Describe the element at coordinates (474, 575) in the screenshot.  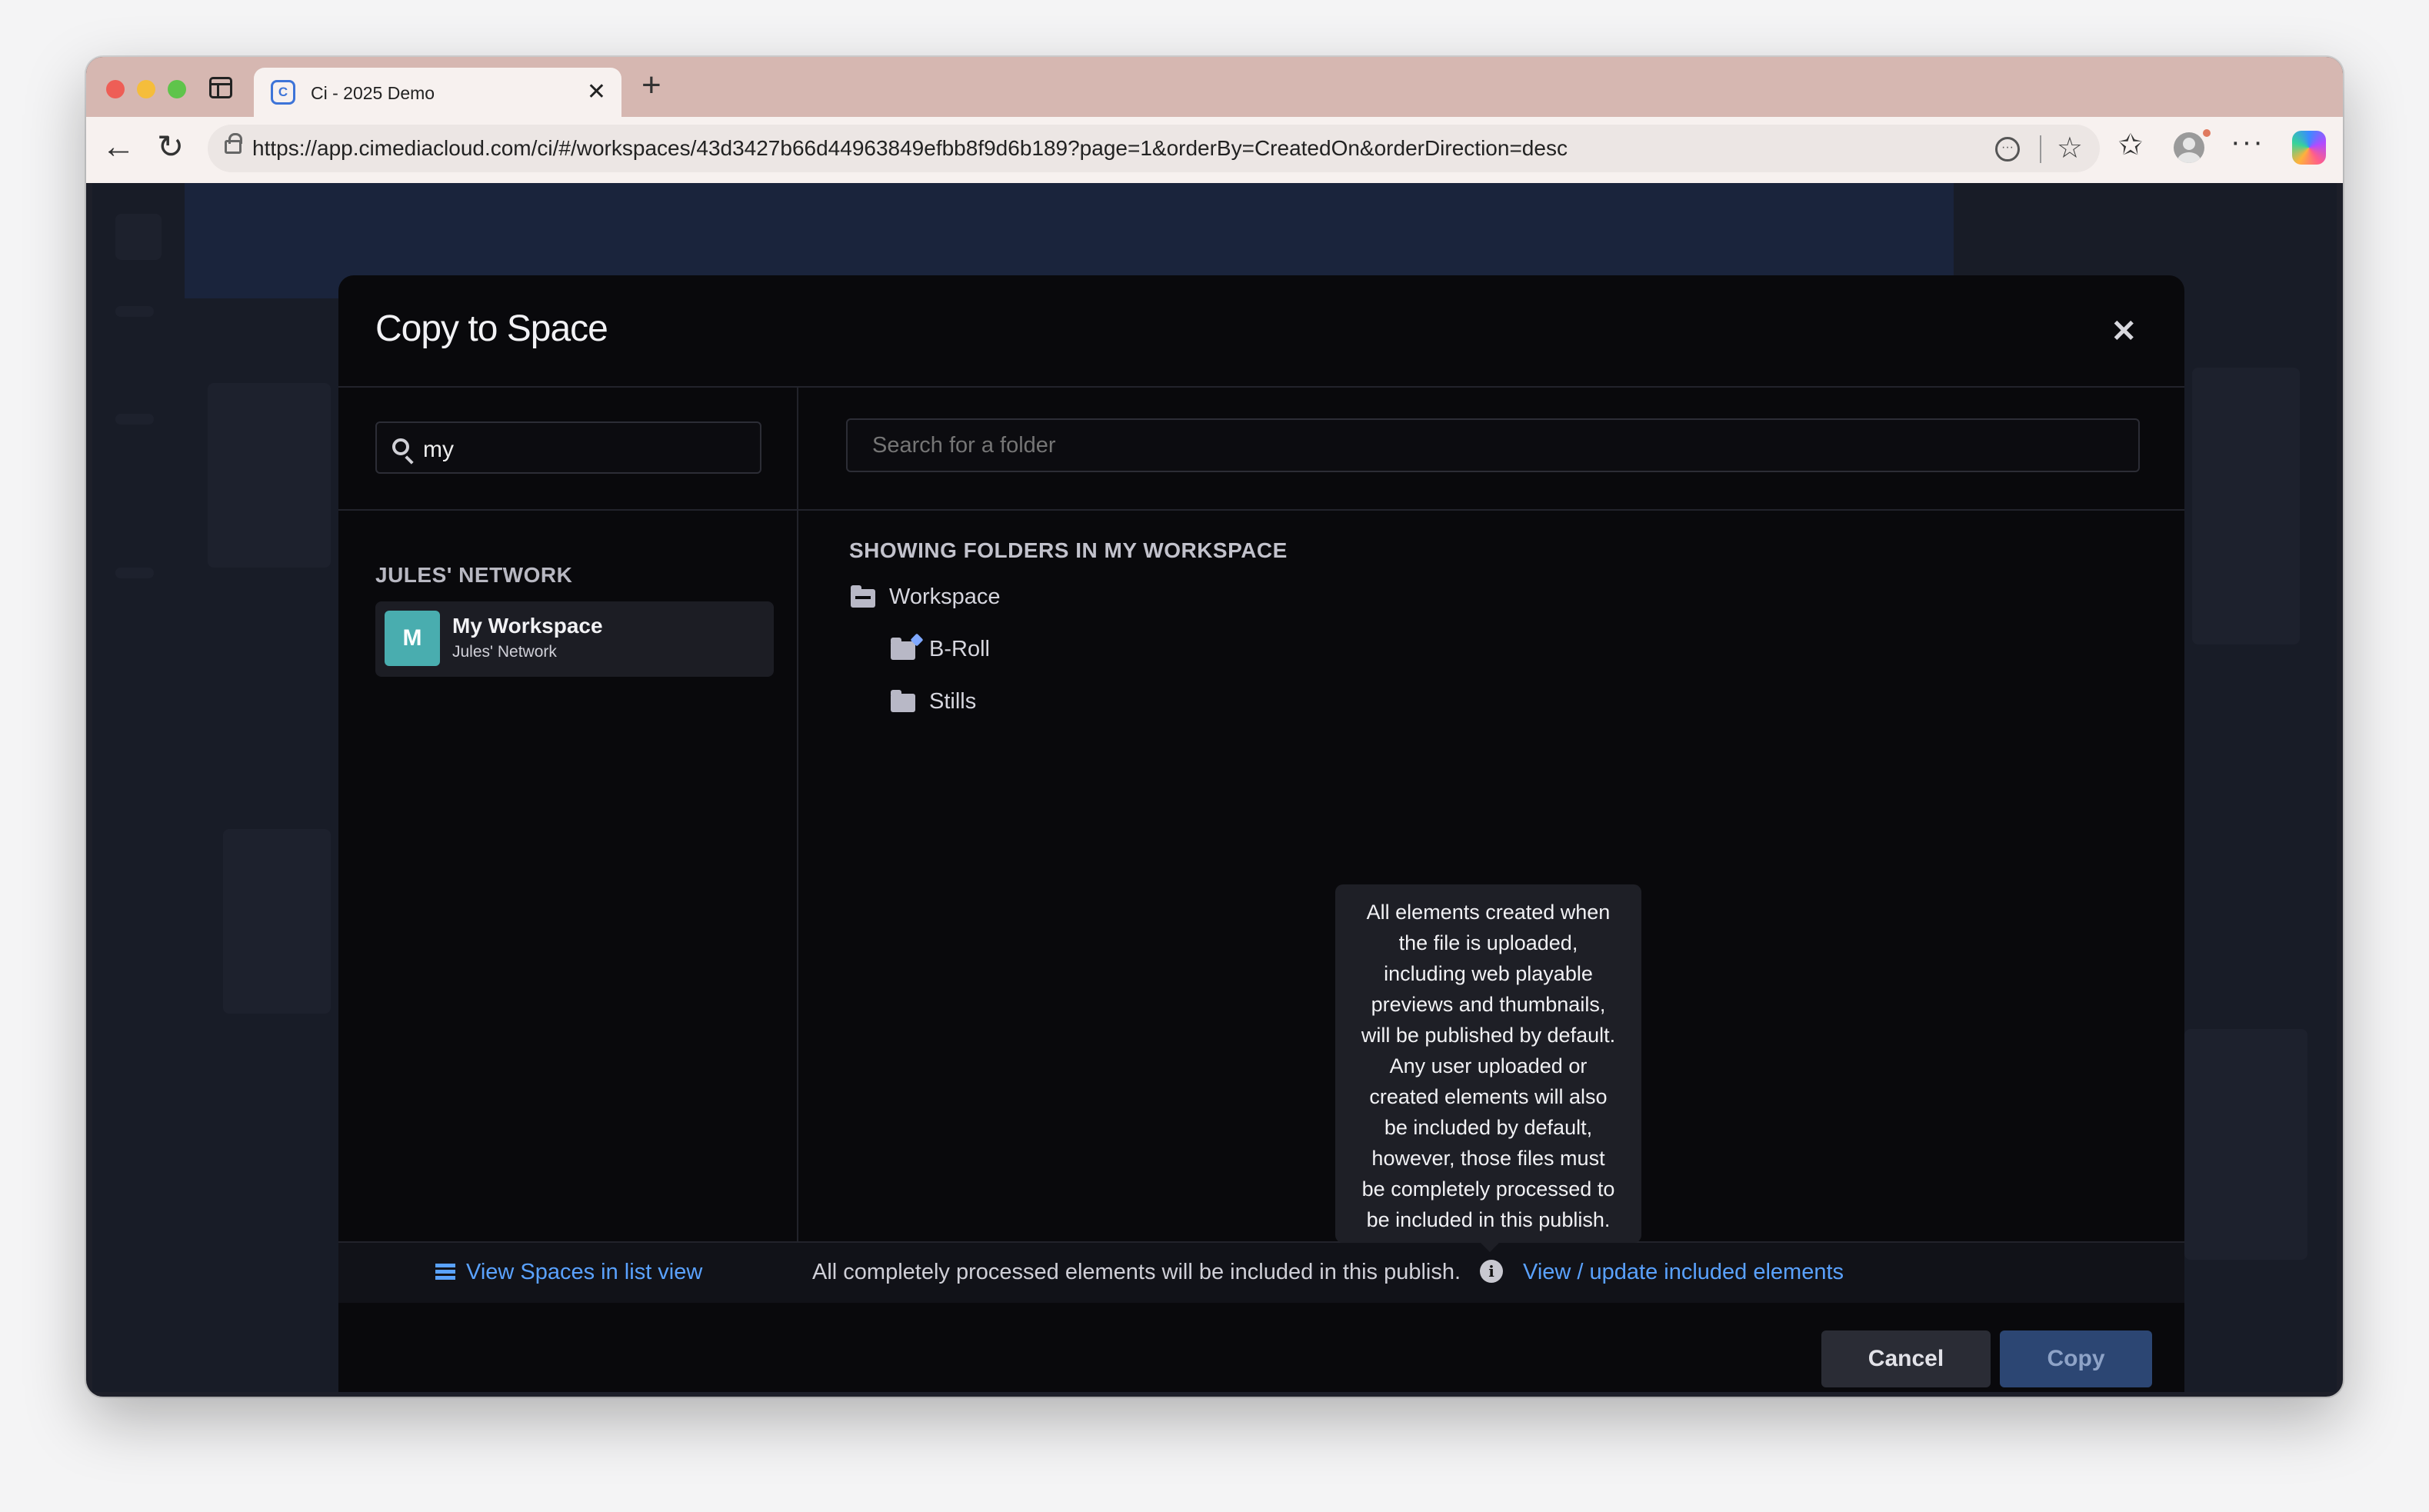
I see `network-heading: JULES' NETWORK` at that location.